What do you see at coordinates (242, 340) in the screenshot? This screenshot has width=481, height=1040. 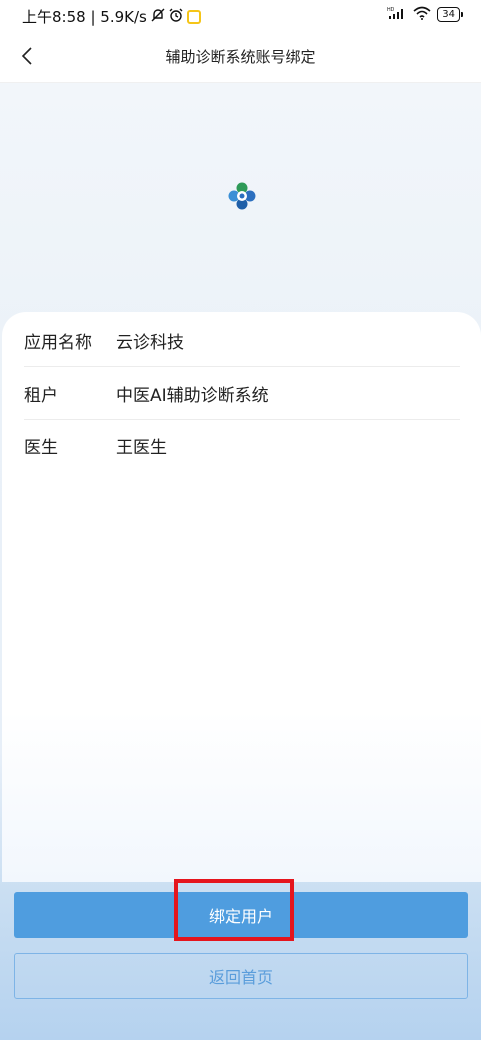 I see `info-row-app-name: 应用名称 云诊科技` at bounding box center [242, 340].